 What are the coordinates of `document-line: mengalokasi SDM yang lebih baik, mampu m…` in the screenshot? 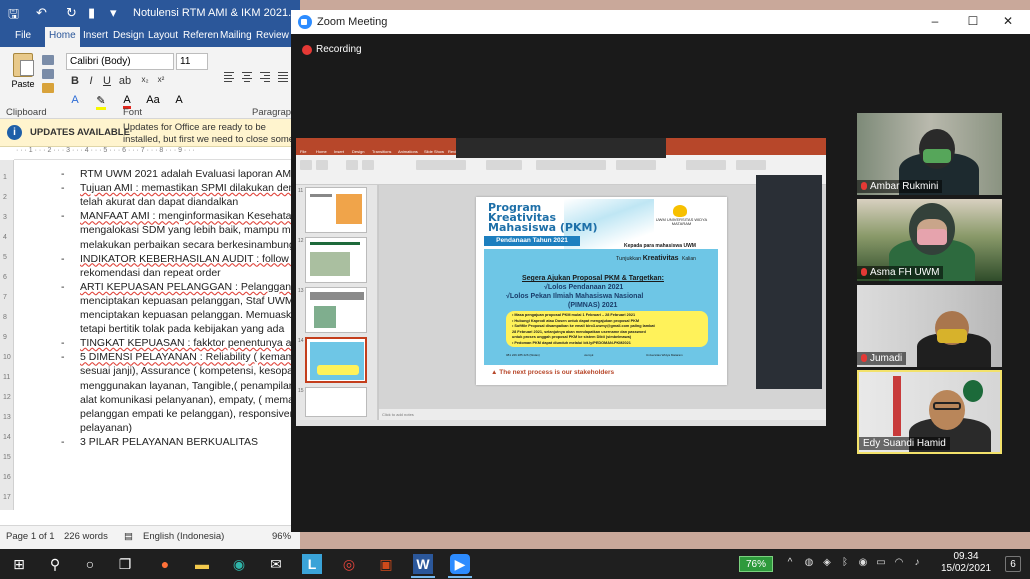 It's located at (190, 230).